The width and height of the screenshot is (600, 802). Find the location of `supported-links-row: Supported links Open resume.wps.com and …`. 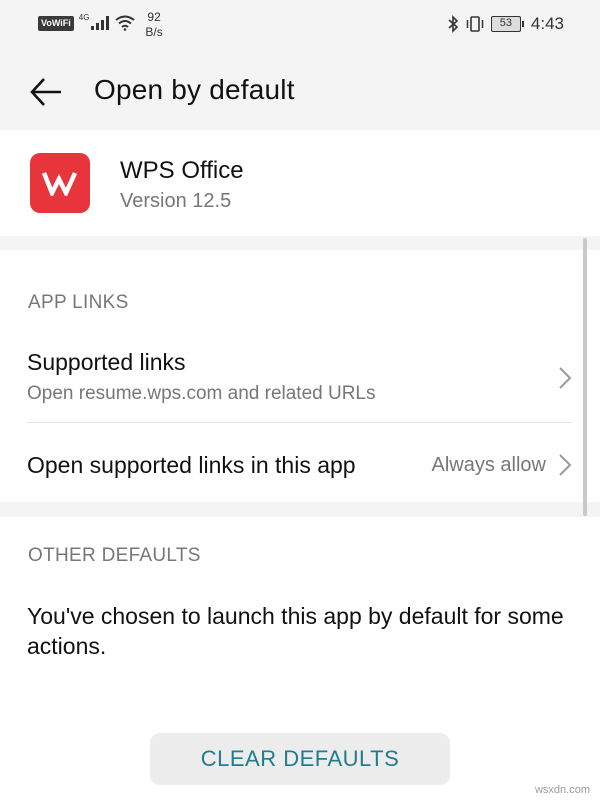

supported-links-row: Supported links Open resume.wps.com and … is located at coordinates (300, 380).